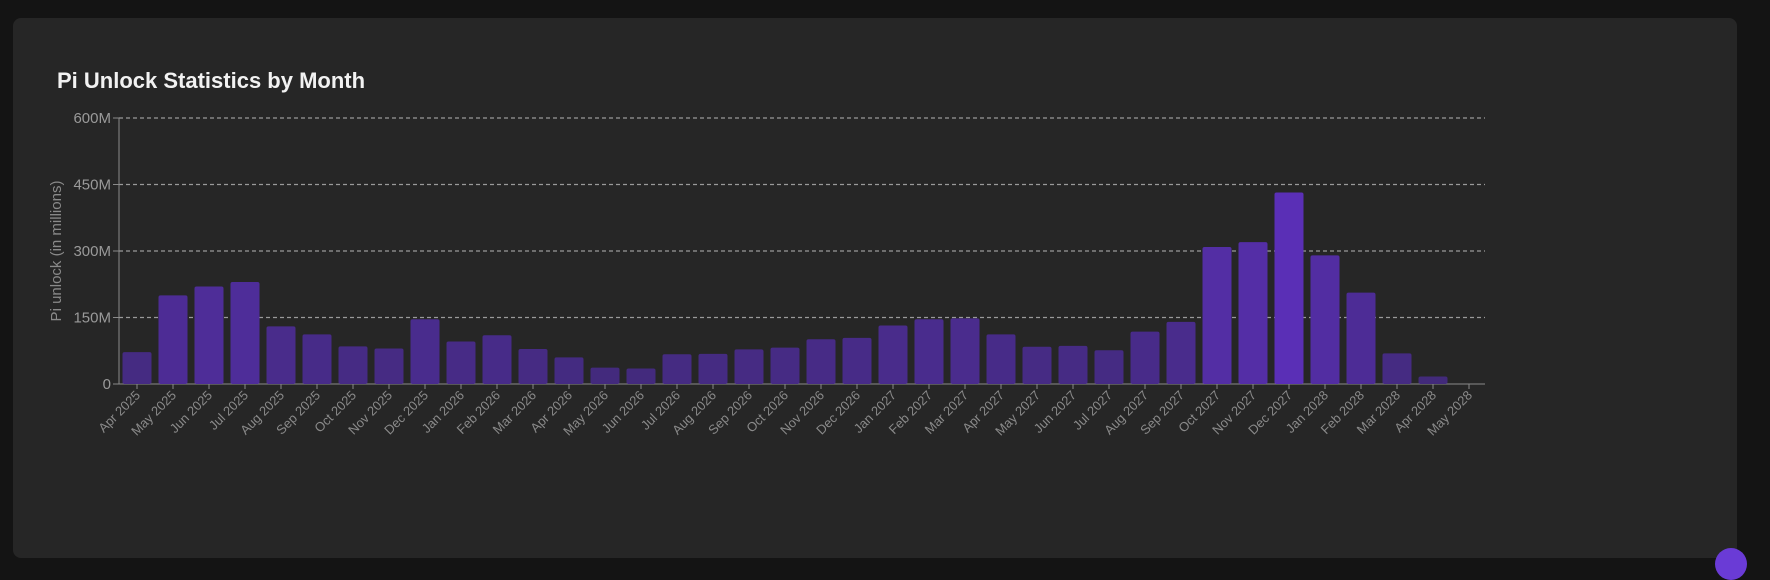 Image resolution: width=1770 pixels, height=580 pixels. What do you see at coordinates (1731, 564) in the screenshot?
I see `floating-action-icon` at bounding box center [1731, 564].